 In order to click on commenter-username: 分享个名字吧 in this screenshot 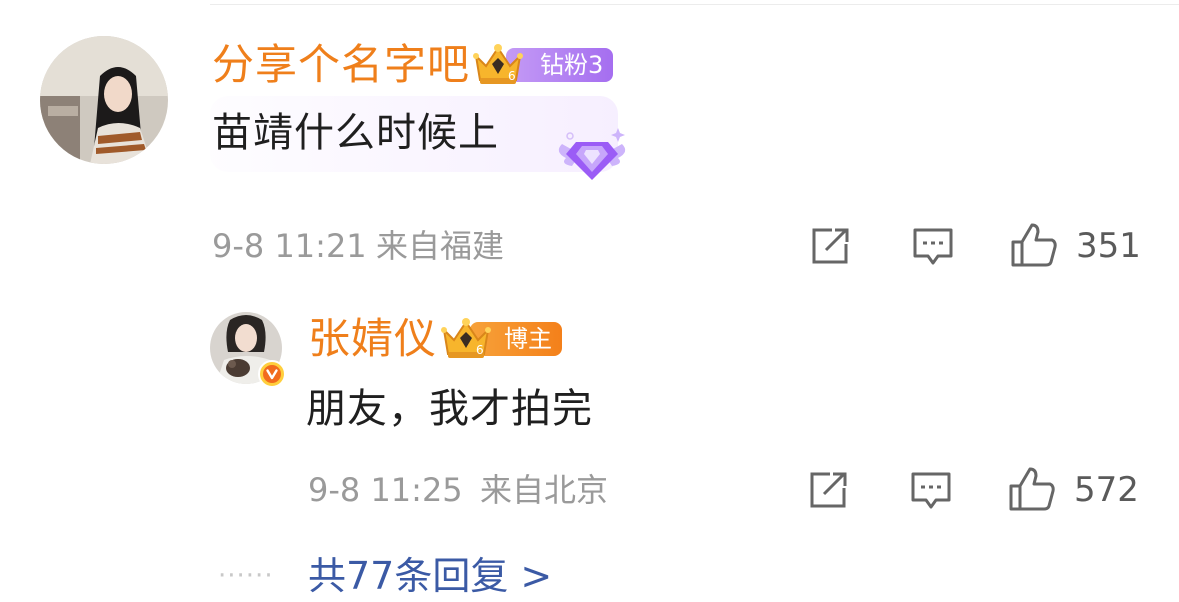, I will do `click(341, 65)`.